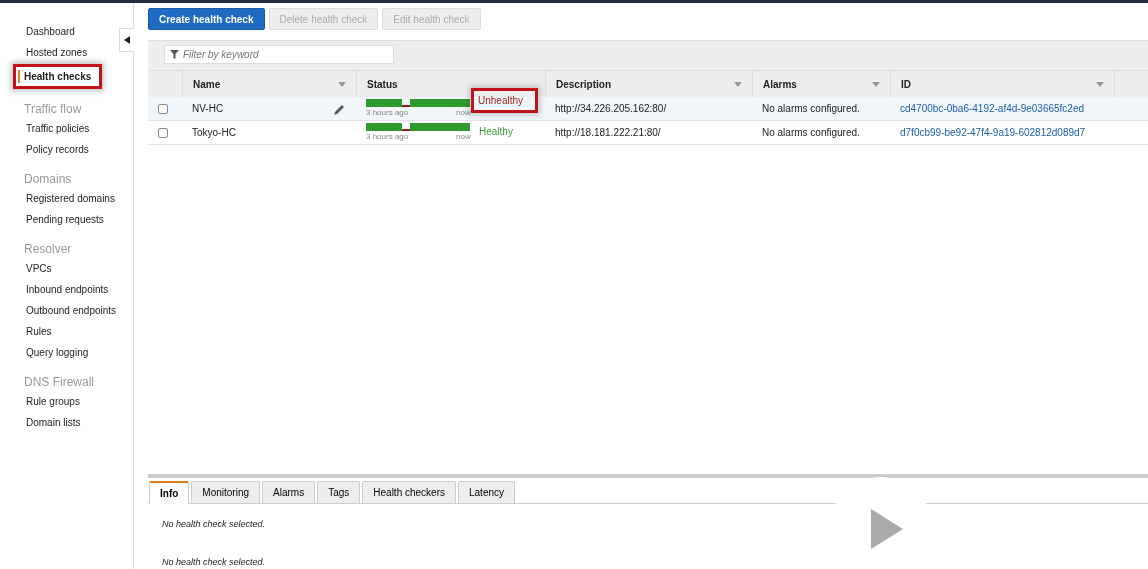 The image size is (1148, 569). What do you see at coordinates (608, 132) in the screenshot?
I see `table-cell: http://18.181.222.21:80/` at bounding box center [608, 132].